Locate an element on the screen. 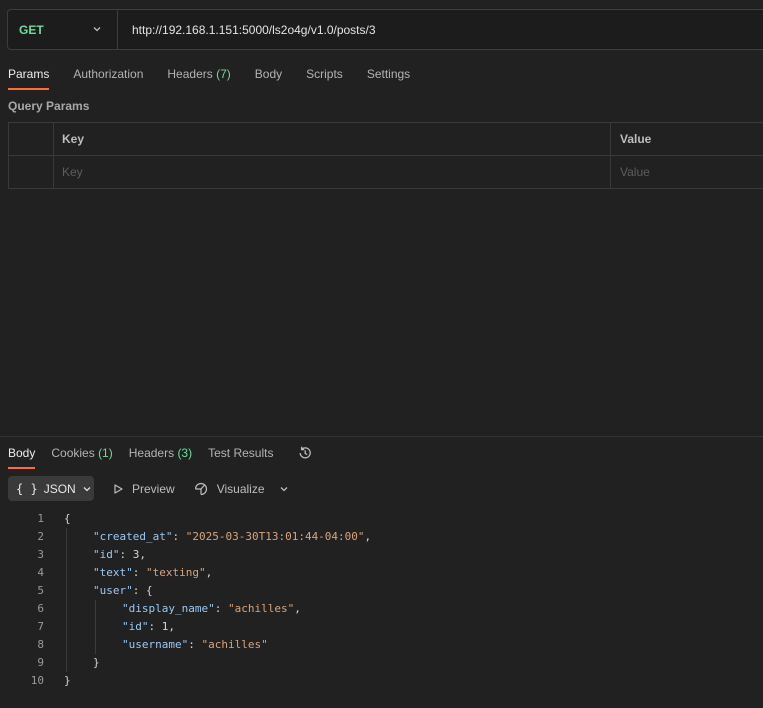 The width and height of the screenshot is (763, 708). visualize-icon is located at coordinates (200, 488).